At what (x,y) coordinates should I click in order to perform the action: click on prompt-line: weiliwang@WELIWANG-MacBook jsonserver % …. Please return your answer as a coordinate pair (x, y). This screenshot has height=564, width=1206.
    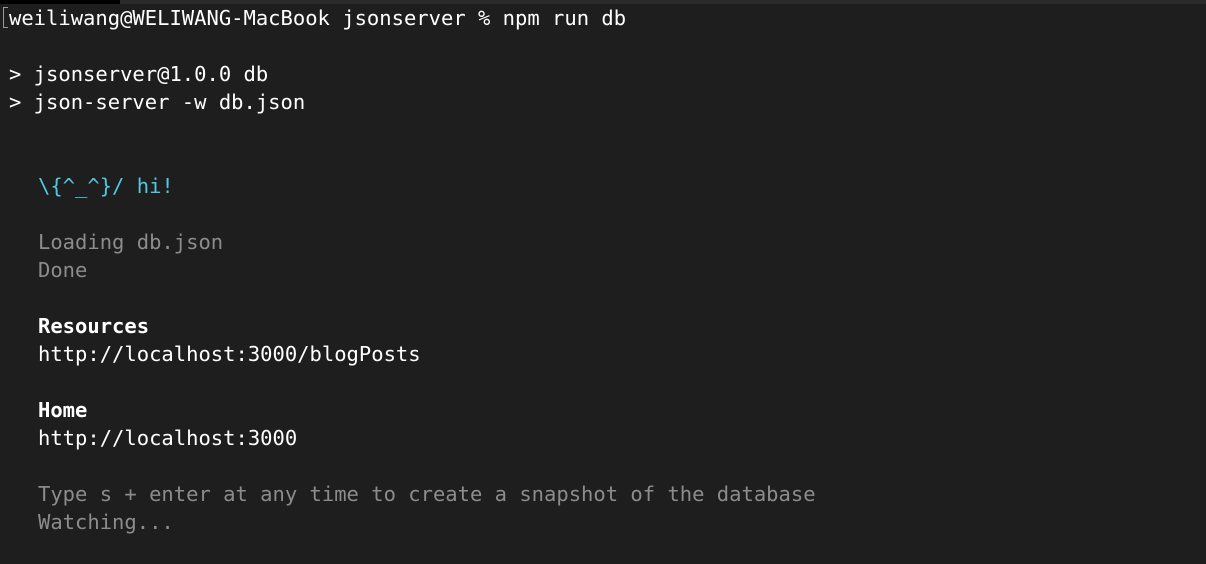
    Looking at the image, I should click on (318, 18).